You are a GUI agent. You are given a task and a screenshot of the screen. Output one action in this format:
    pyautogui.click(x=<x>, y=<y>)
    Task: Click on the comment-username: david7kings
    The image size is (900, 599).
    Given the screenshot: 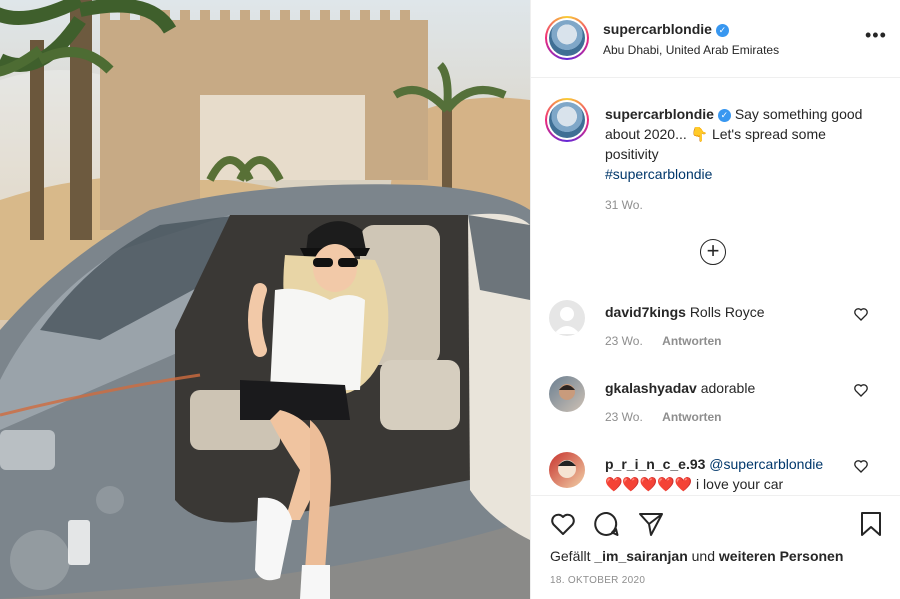 What is the action you would take?
    pyautogui.click(x=645, y=312)
    